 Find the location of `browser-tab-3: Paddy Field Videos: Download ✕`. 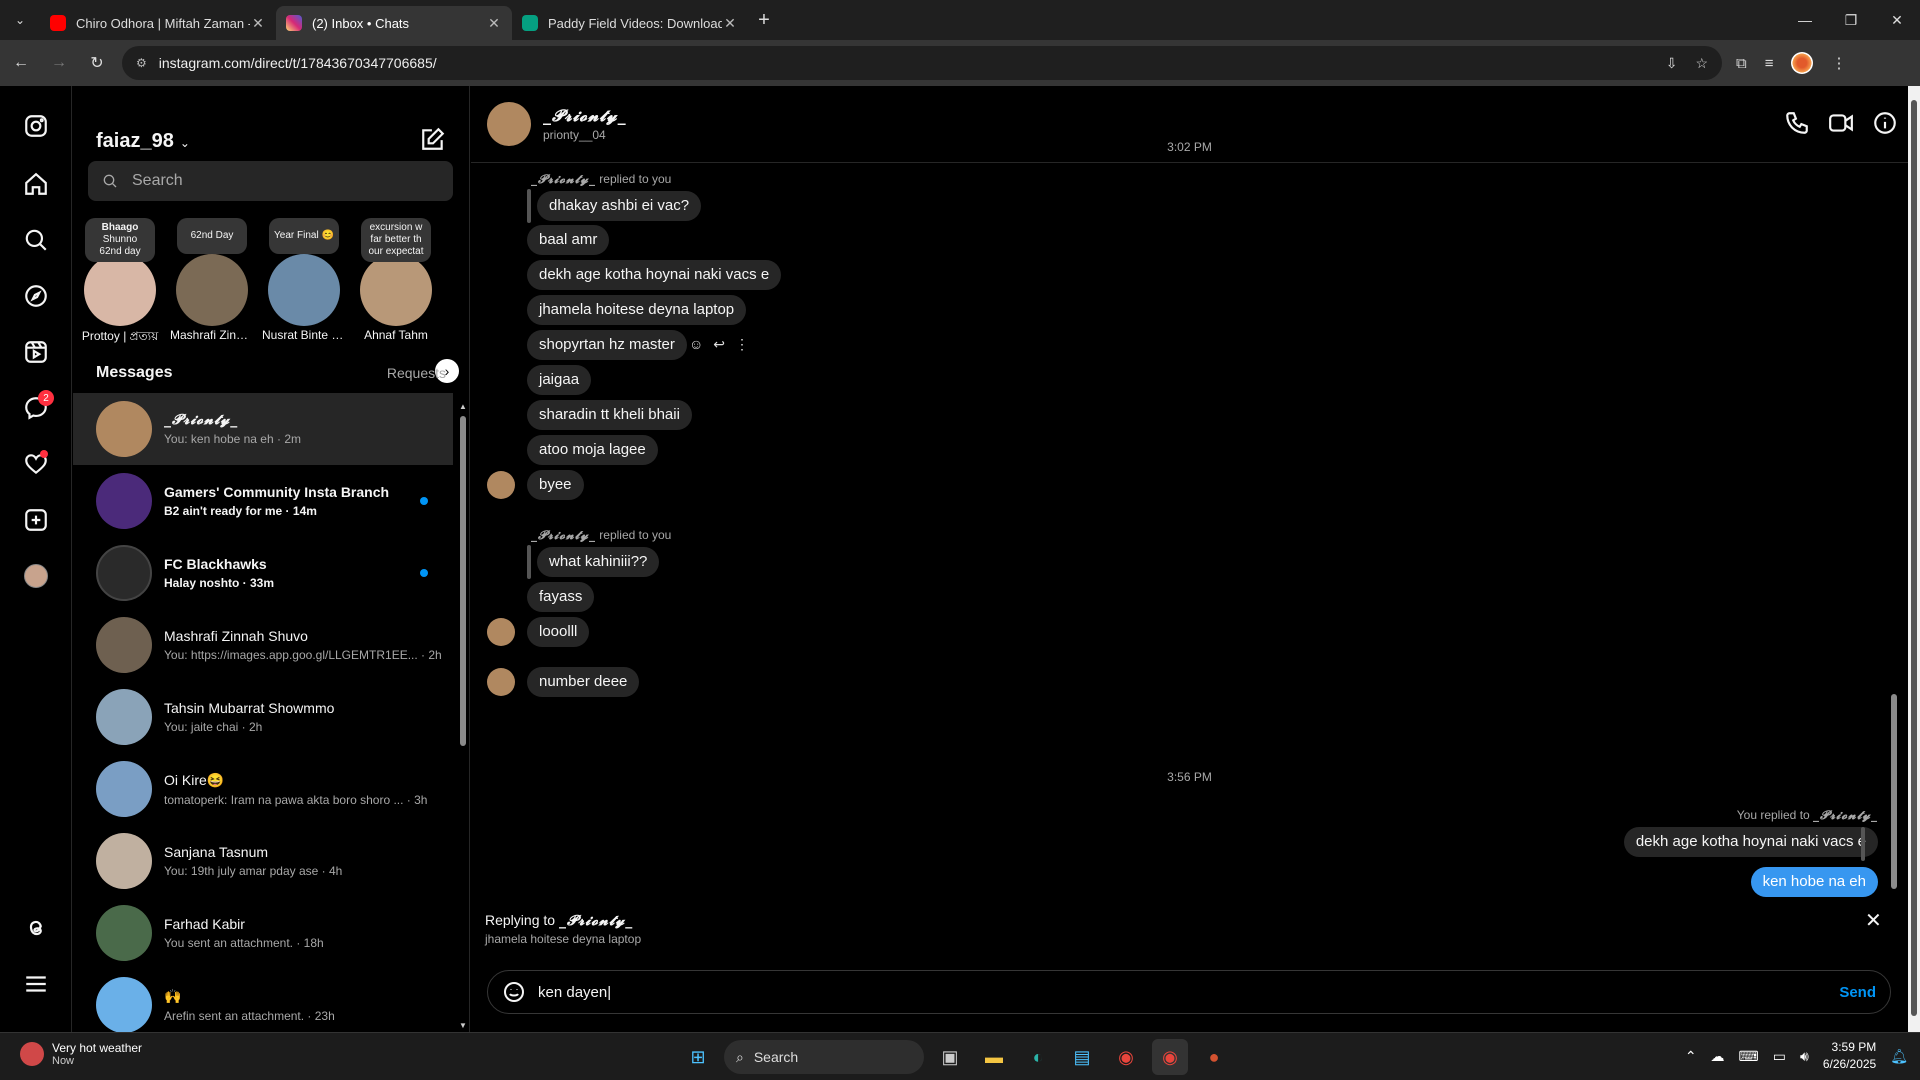

browser-tab-3: Paddy Field Videos: Download ✕ is located at coordinates (630, 23).